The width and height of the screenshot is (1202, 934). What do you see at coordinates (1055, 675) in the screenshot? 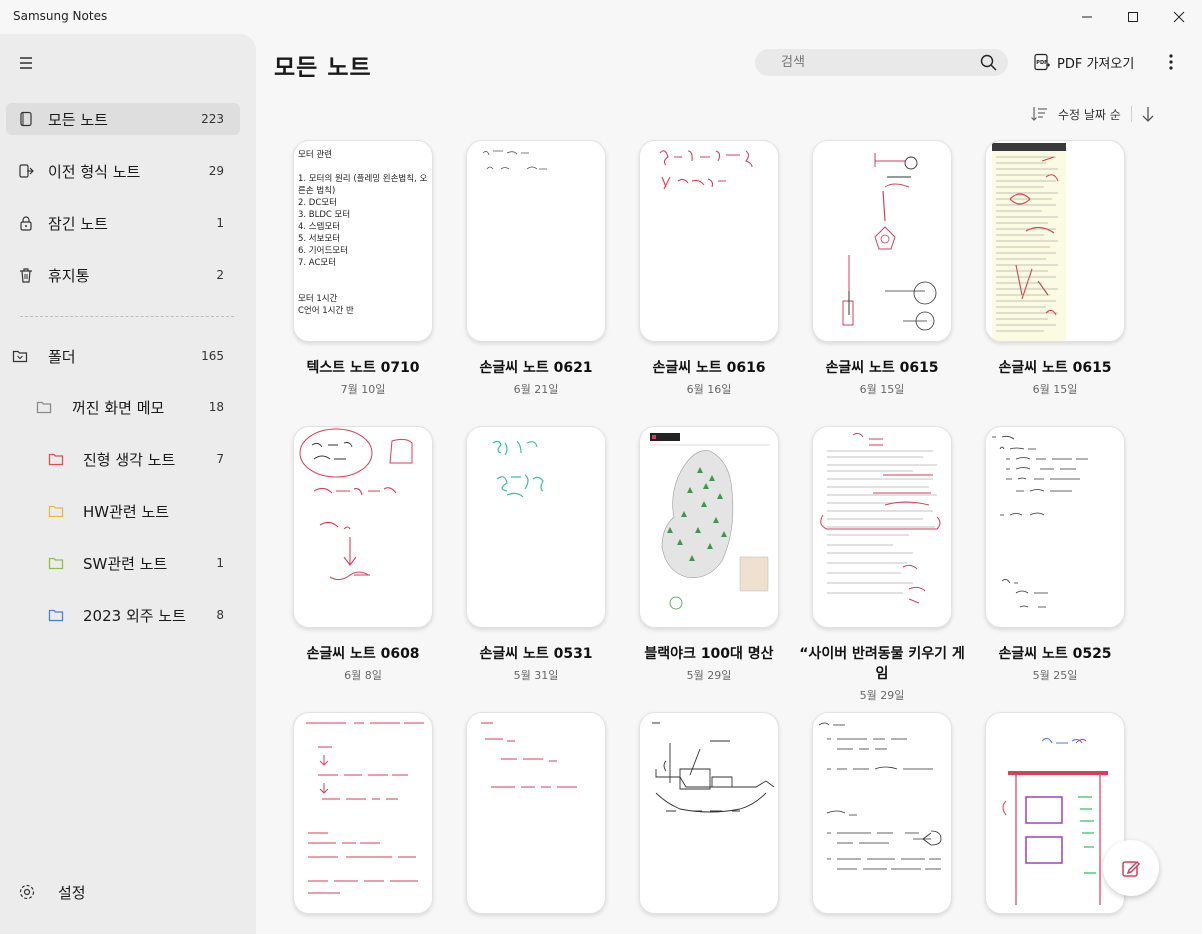
I see `note-date: 5월 25일` at bounding box center [1055, 675].